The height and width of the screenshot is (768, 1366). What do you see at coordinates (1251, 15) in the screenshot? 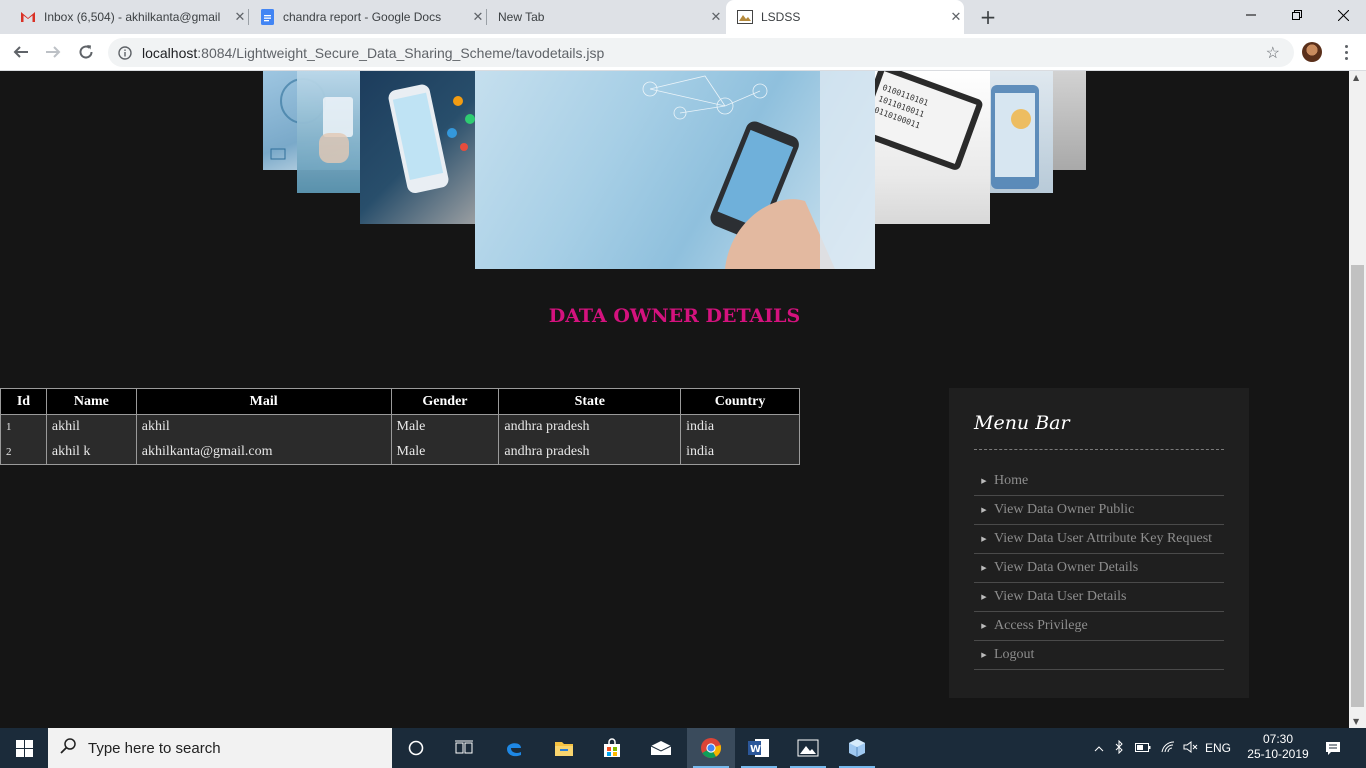
I see `minimize-button` at bounding box center [1251, 15].